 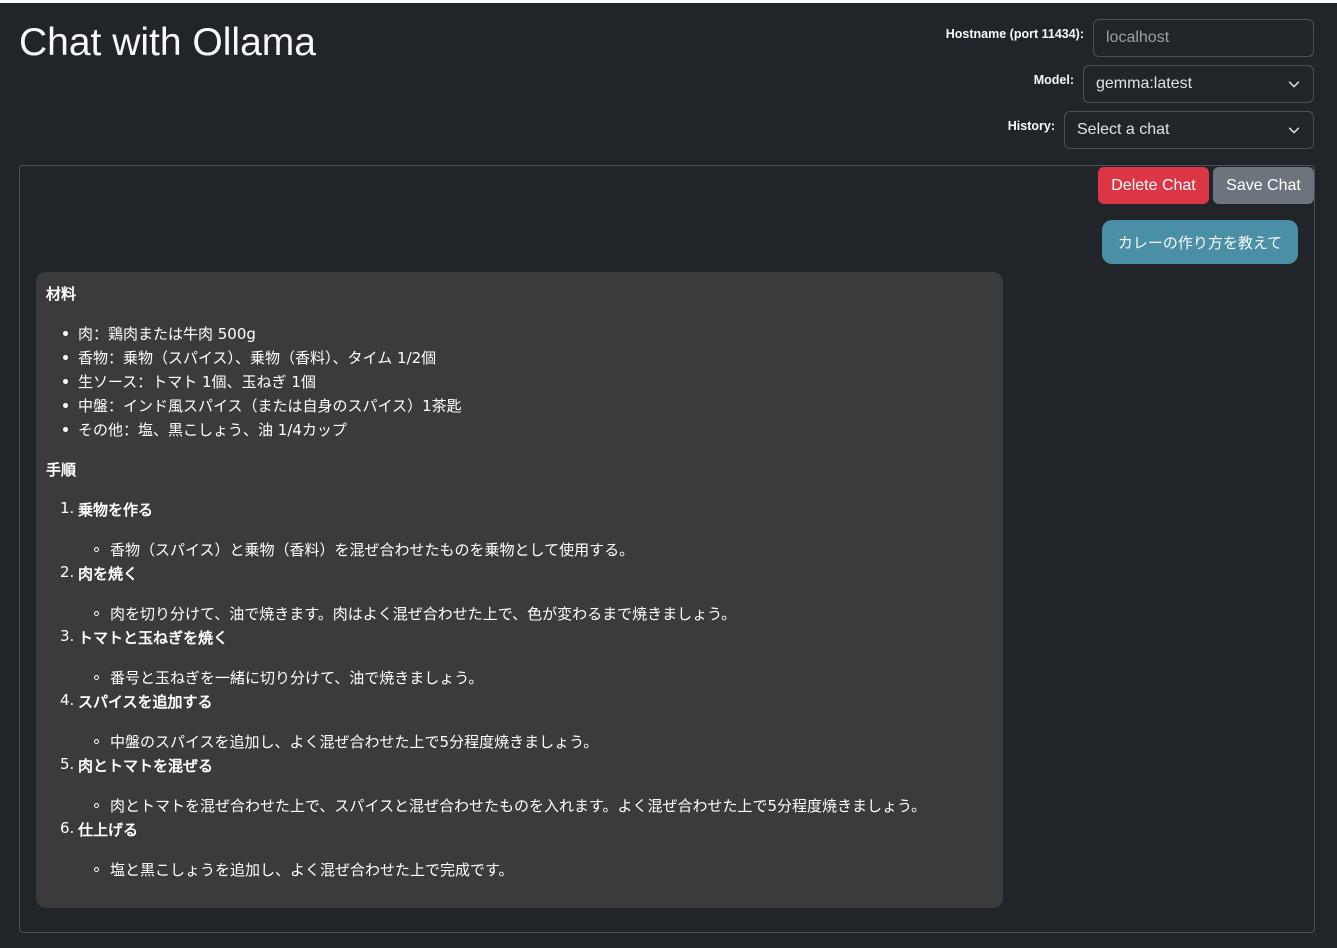 I want to click on ingredient-text: その他：塩、黒こしょう、油 1/4カップ, so click(x=212, y=430).